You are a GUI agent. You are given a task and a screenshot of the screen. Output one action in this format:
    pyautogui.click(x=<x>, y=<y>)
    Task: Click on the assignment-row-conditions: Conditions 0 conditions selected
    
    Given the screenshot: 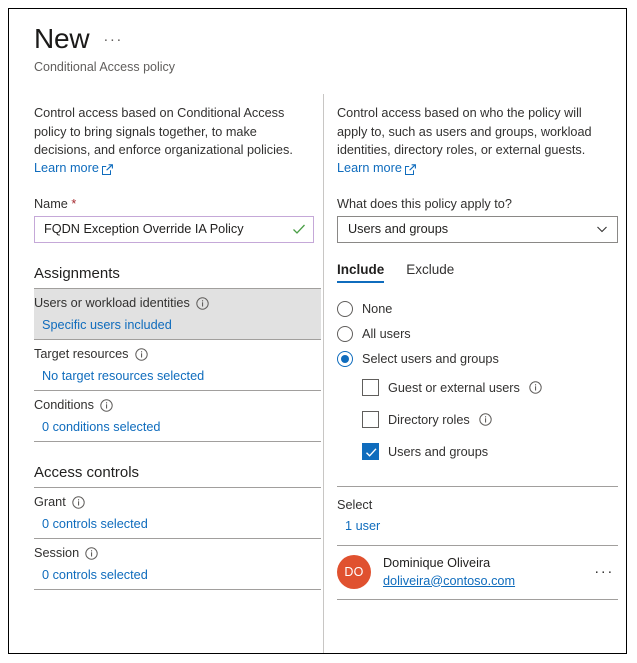 What is the action you would take?
    pyautogui.click(x=177, y=416)
    